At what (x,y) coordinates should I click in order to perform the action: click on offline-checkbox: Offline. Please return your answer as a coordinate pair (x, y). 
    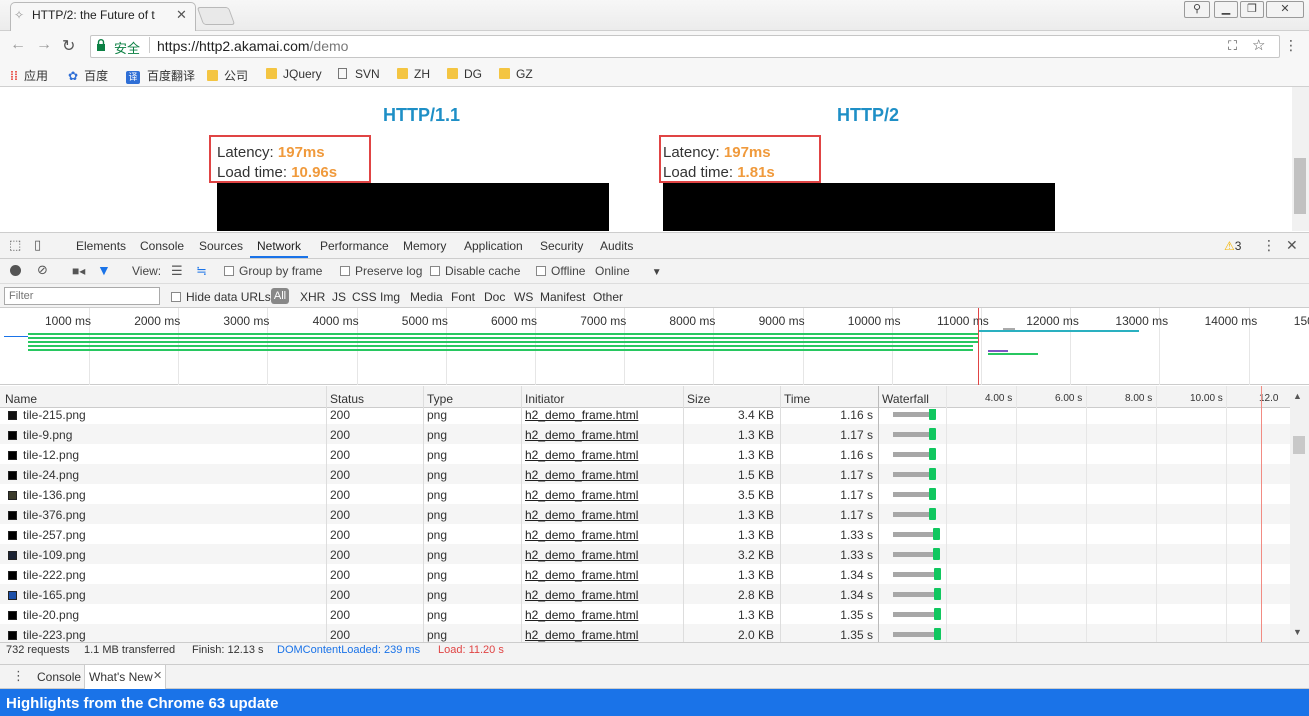
    Looking at the image, I should click on (560, 271).